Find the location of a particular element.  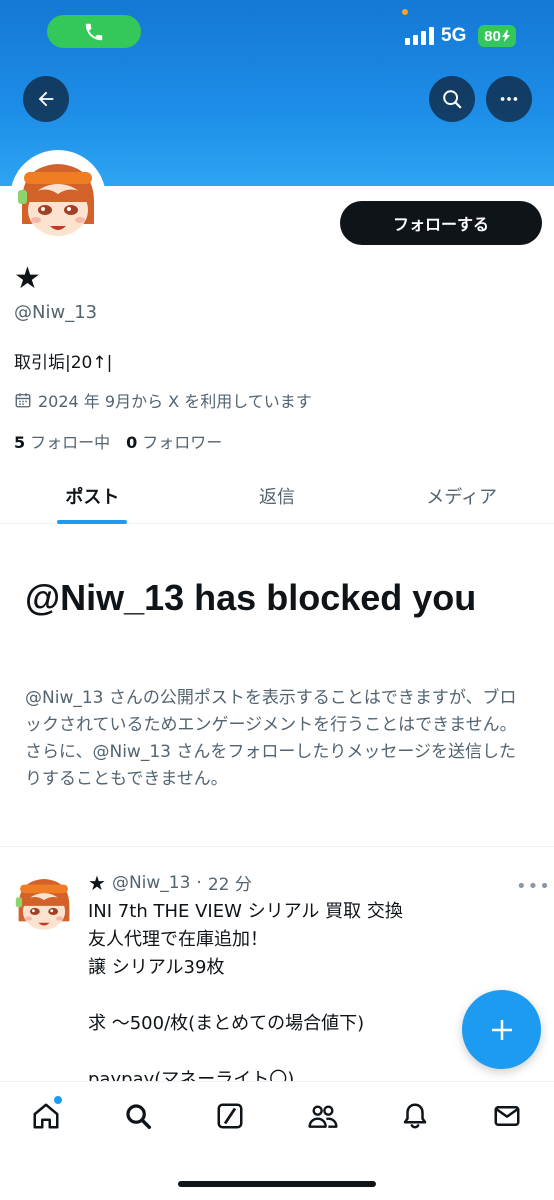

arrow-left-icon is located at coordinates (46, 99).